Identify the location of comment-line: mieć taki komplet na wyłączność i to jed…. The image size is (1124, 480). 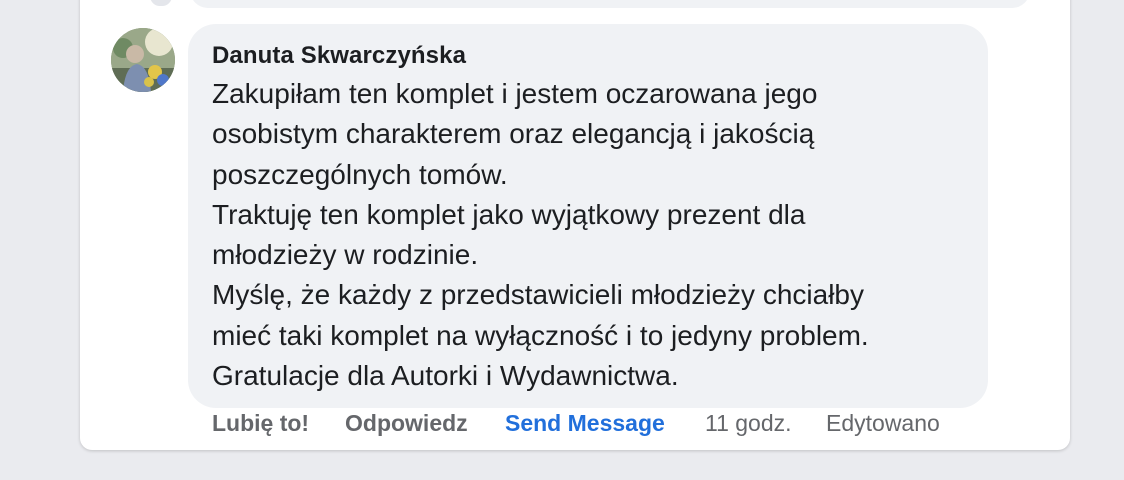
(540, 335).